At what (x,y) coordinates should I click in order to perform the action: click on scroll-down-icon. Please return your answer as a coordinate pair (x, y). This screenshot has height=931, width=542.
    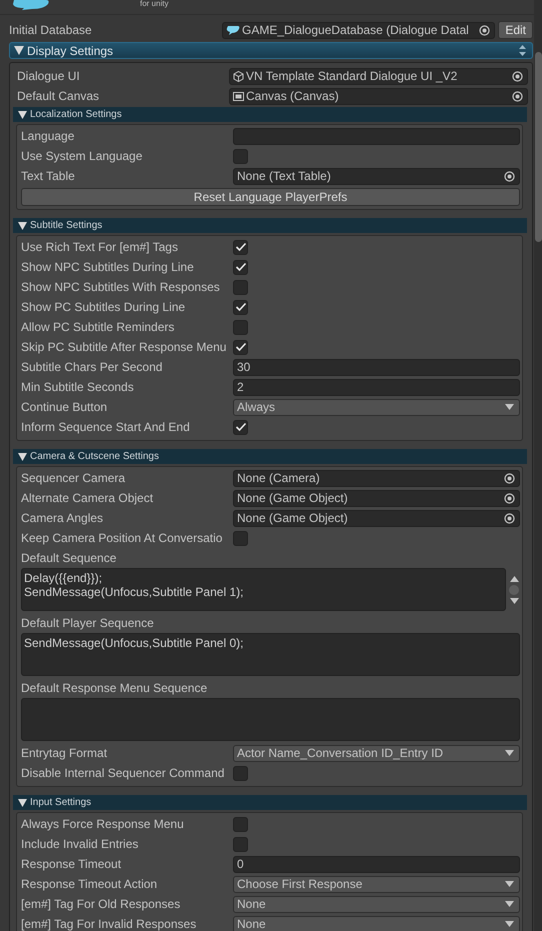
    Looking at the image, I should click on (514, 601).